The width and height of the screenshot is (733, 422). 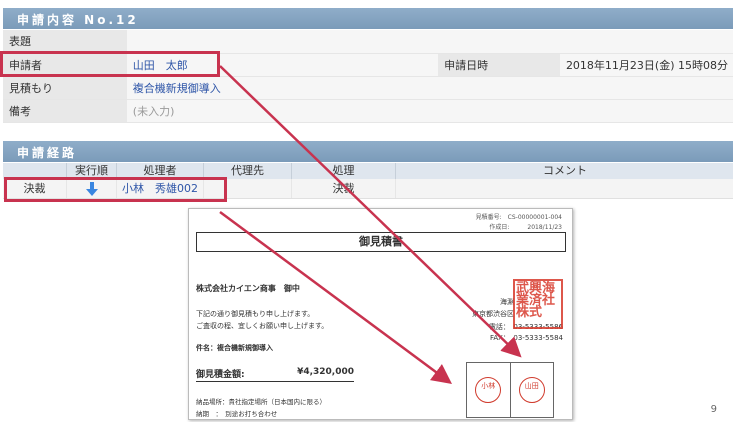 I want to click on page-number: 9, so click(x=713, y=409).